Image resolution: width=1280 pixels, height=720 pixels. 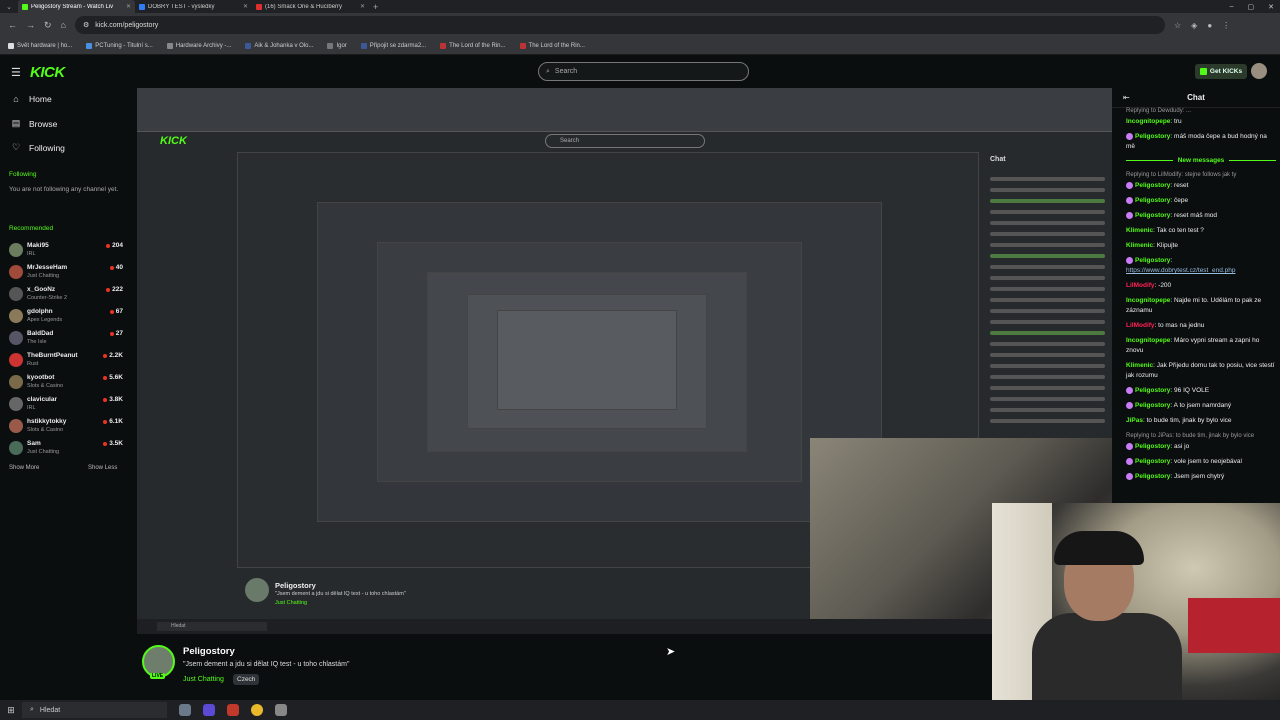 I want to click on recommended-channel: kyootbot Slots & Casino 5.6K, so click(x=66, y=383).